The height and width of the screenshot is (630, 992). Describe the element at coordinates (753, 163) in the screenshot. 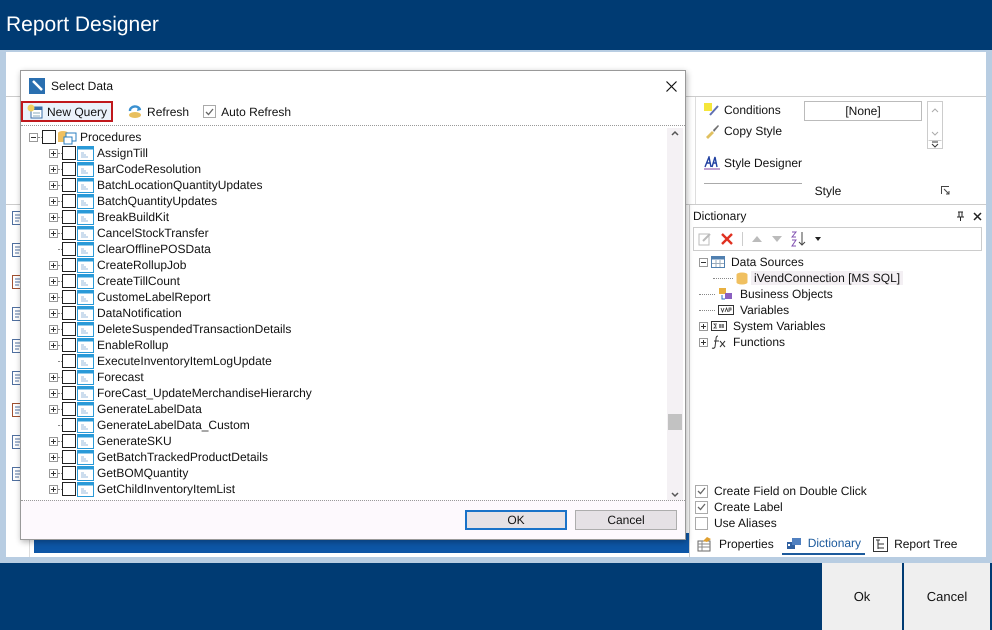

I see `ribbon-command: Style Designer` at that location.